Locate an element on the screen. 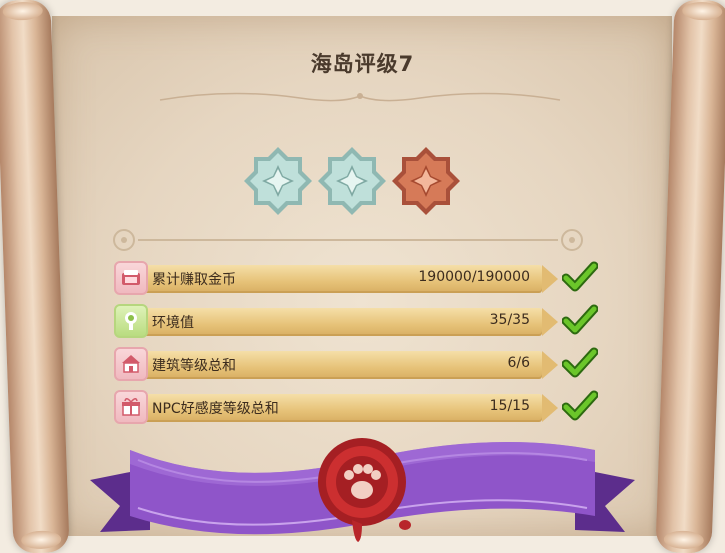 This screenshot has width=725, height=553. requirement-row-environment: 环境值 35/35 is located at coordinates (362, 323).